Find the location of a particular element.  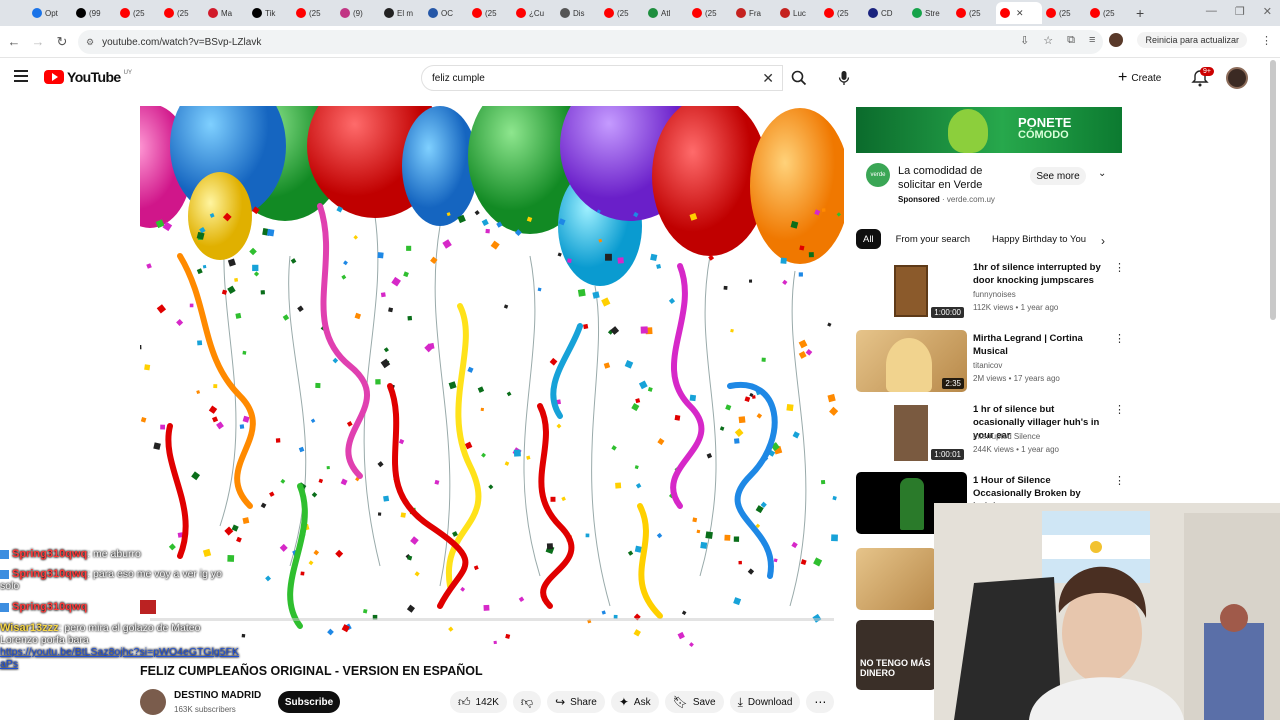

browser-tab: Opt is located at coordinates (50, 13).